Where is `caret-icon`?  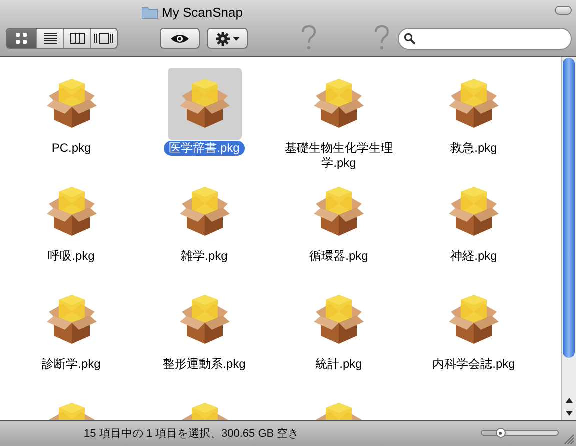 caret-icon is located at coordinates (236, 38).